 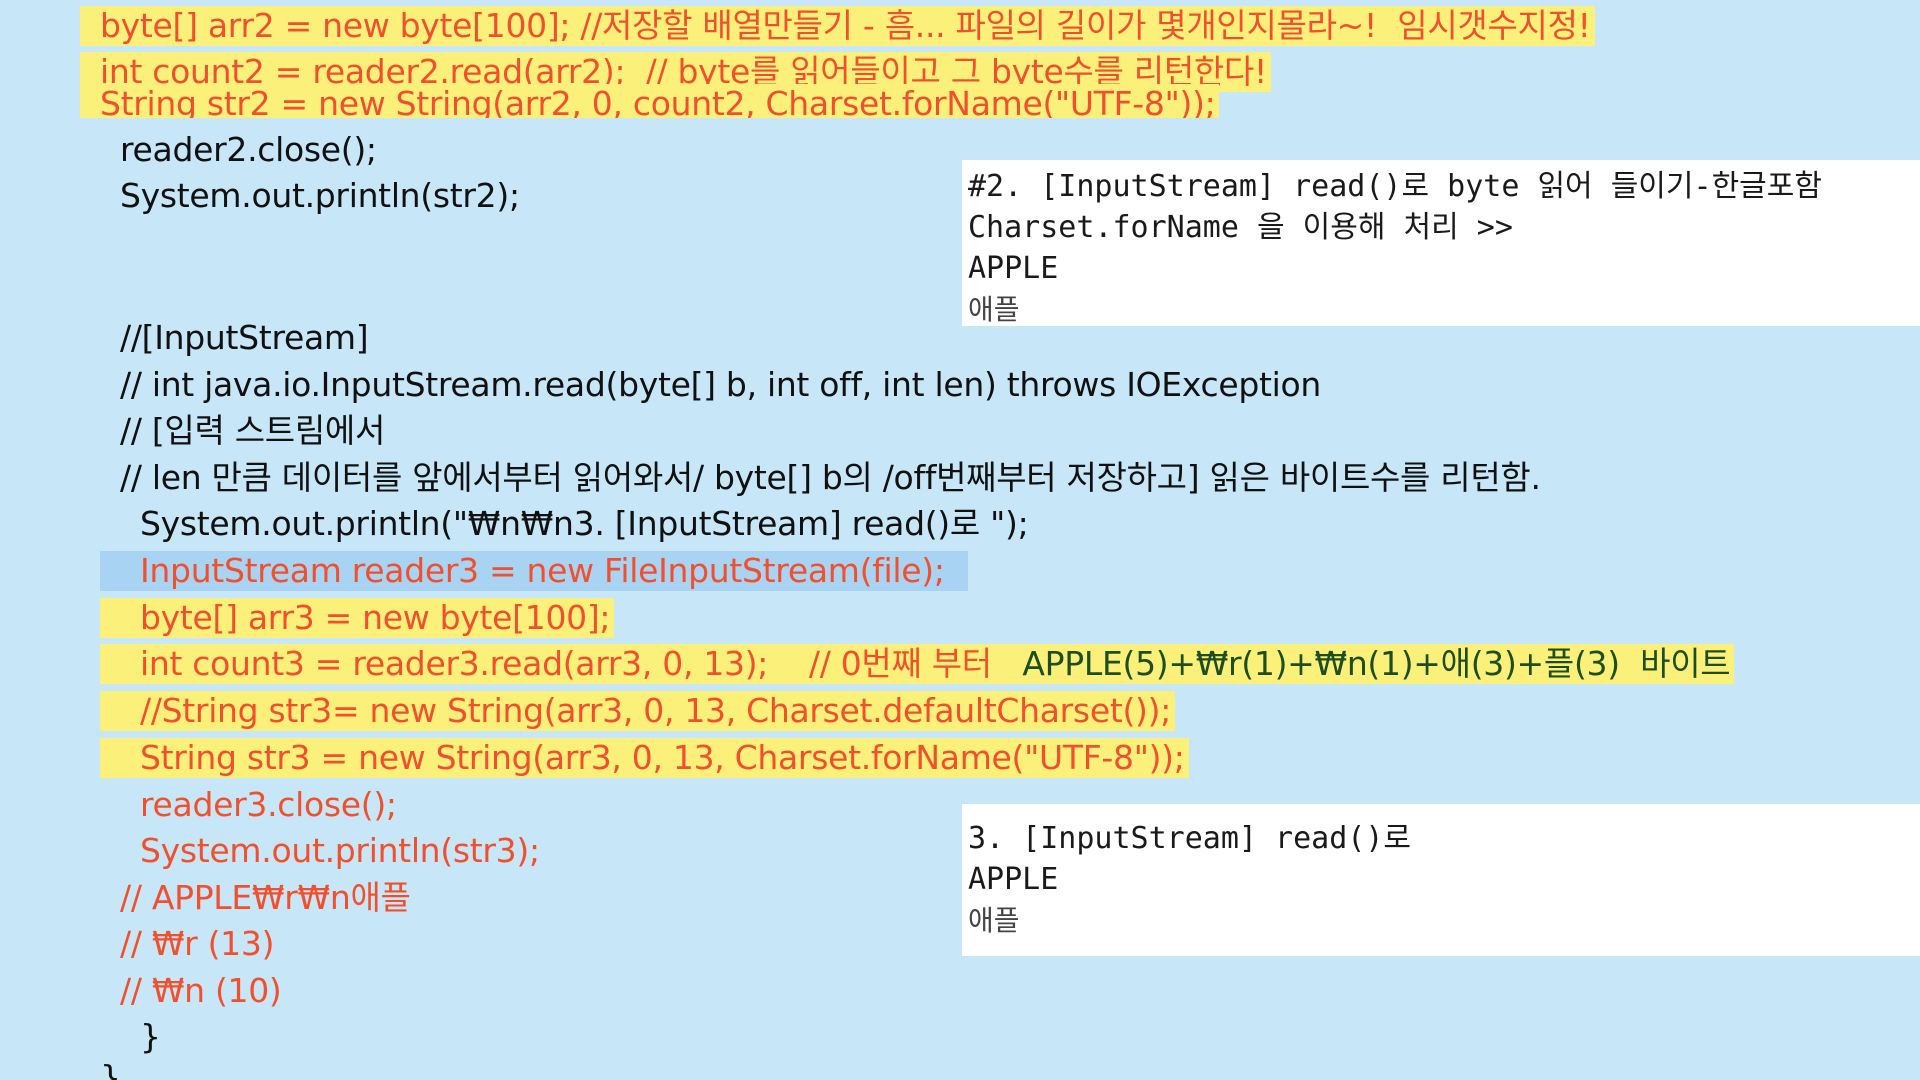 What do you see at coordinates (1376, 663) in the screenshot?
I see `code-line-13-note: APPLE(5)+₩r(1)+₩n(1)+애(3)+플(3) 바이트` at bounding box center [1376, 663].